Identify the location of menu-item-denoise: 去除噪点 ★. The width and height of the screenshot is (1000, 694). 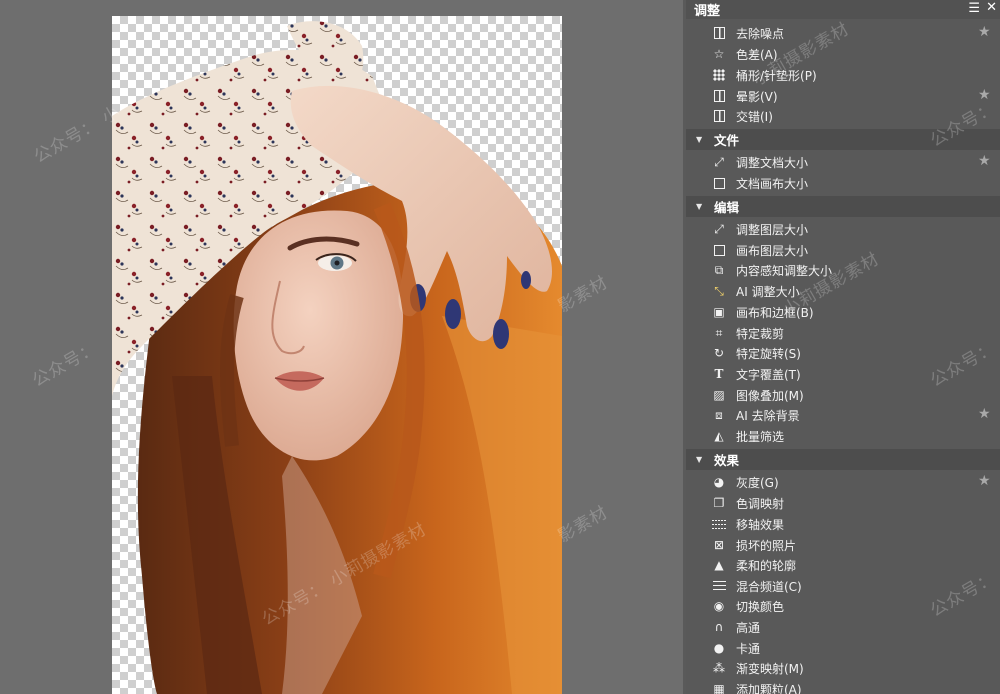
(843, 33).